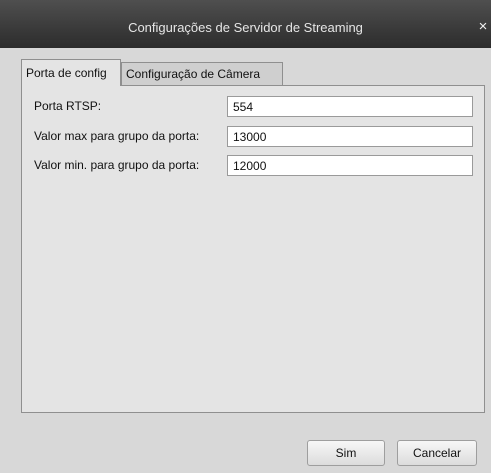 The height and width of the screenshot is (473, 491). Describe the element at coordinates (71, 72) in the screenshot. I see `tab-port-config: Porta de config` at that location.